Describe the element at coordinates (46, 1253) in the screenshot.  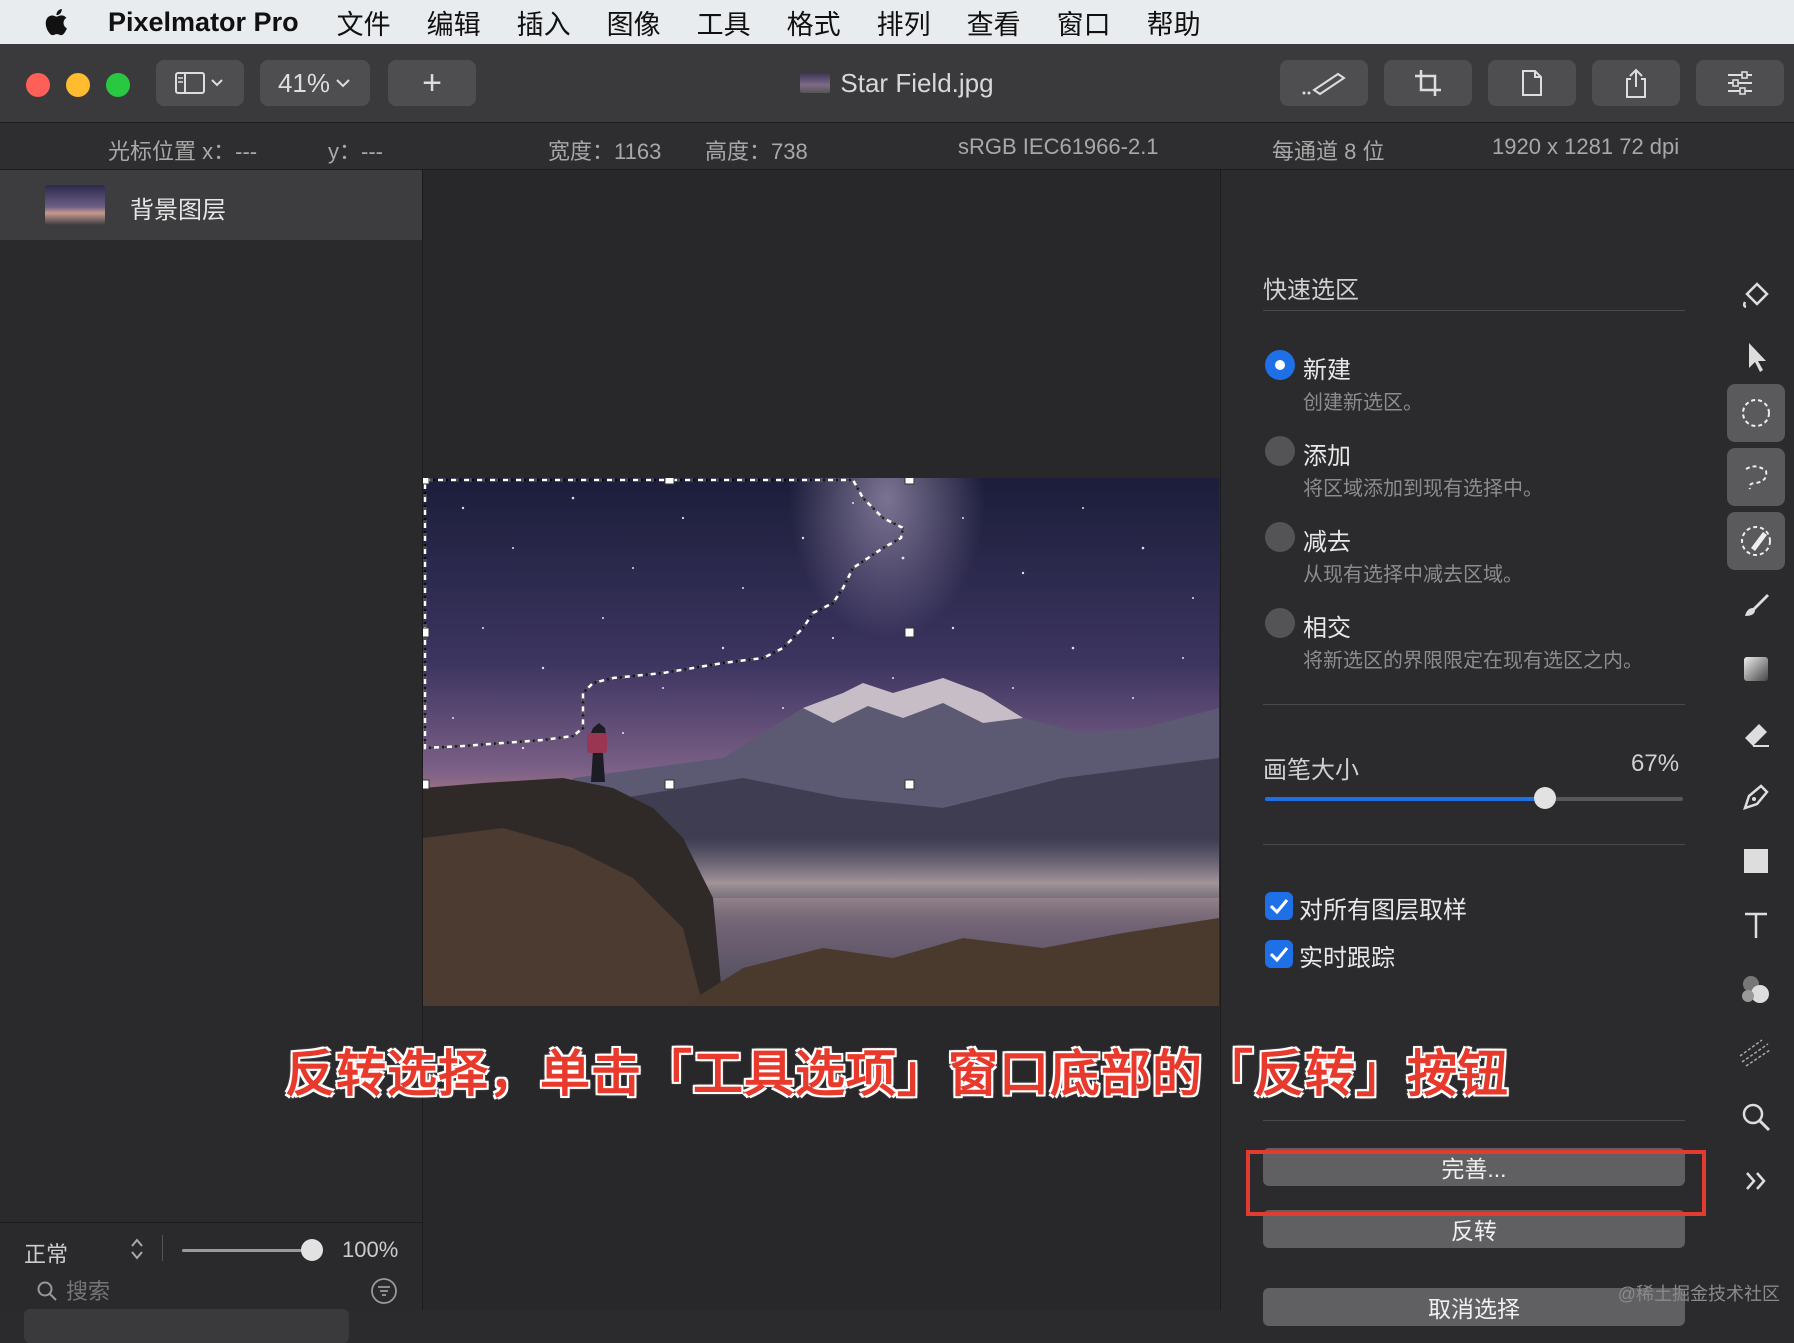
I see `blend-mode-label: 正常` at that location.